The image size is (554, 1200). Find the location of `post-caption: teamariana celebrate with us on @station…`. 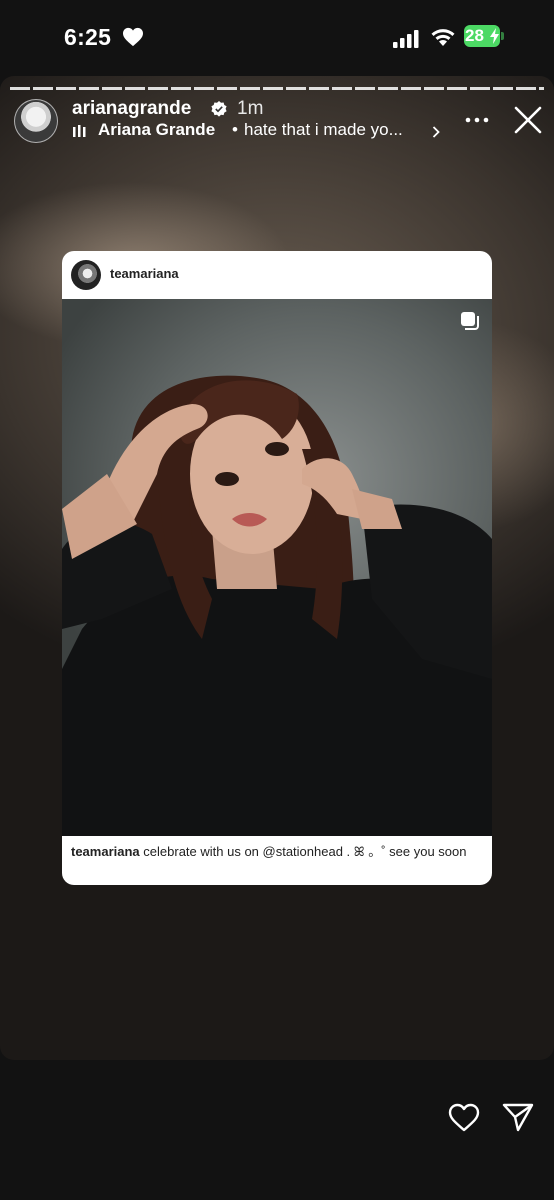

post-caption: teamariana celebrate with us on @station… is located at coordinates (277, 852).